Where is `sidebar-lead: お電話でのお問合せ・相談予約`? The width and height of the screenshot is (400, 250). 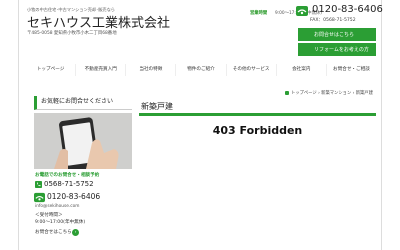 sidebar-lead: お電話でのお問合せ・相談予約 is located at coordinates (67, 175).